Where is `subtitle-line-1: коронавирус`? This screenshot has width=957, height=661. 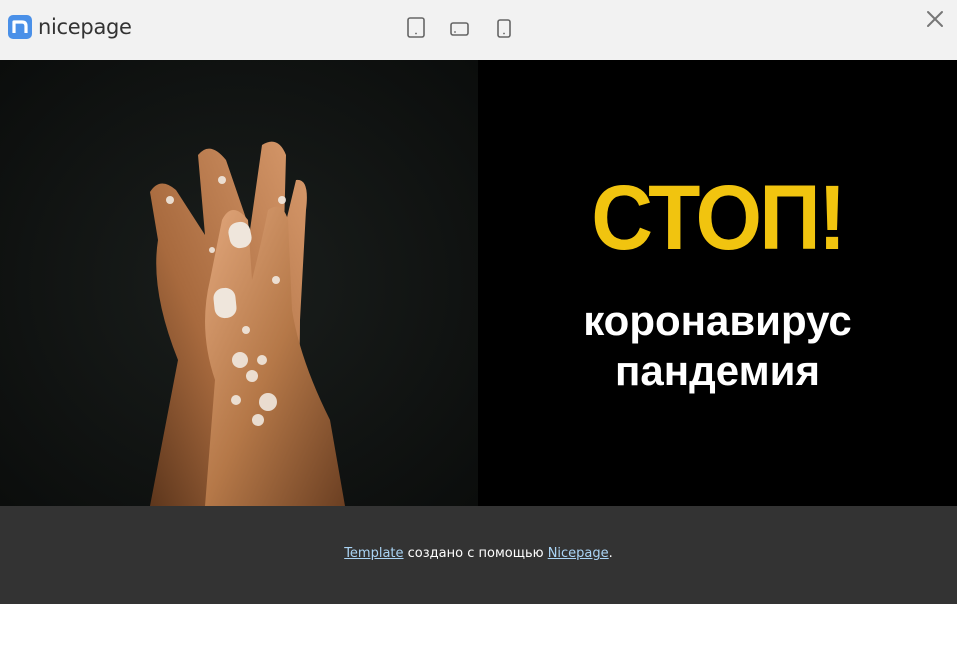 subtitle-line-1: коронавирус is located at coordinates (717, 320).